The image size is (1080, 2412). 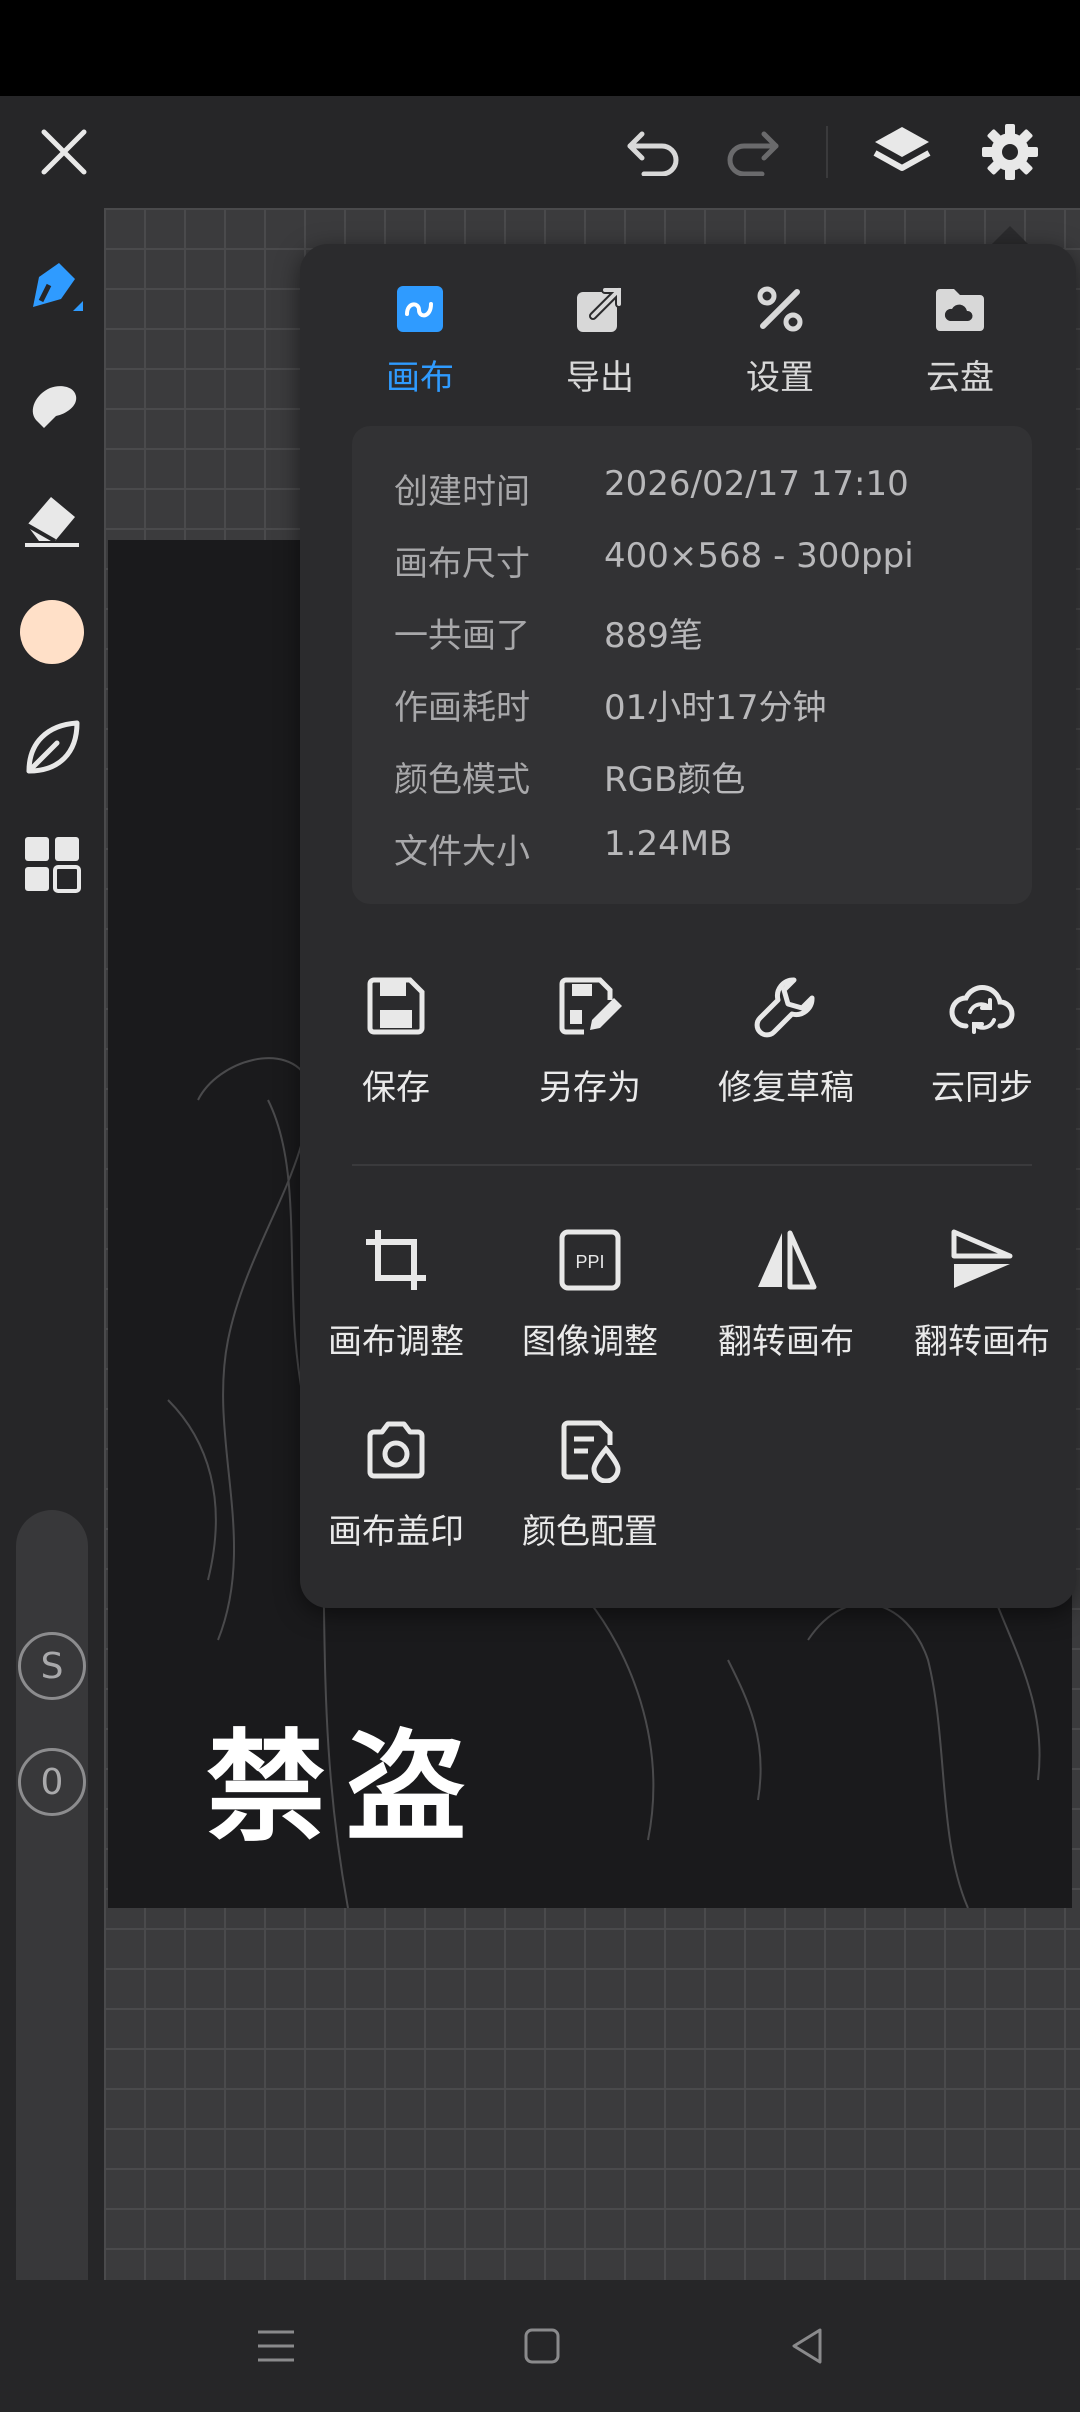 I want to click on leaf-icon, so click(x=52, y=748).